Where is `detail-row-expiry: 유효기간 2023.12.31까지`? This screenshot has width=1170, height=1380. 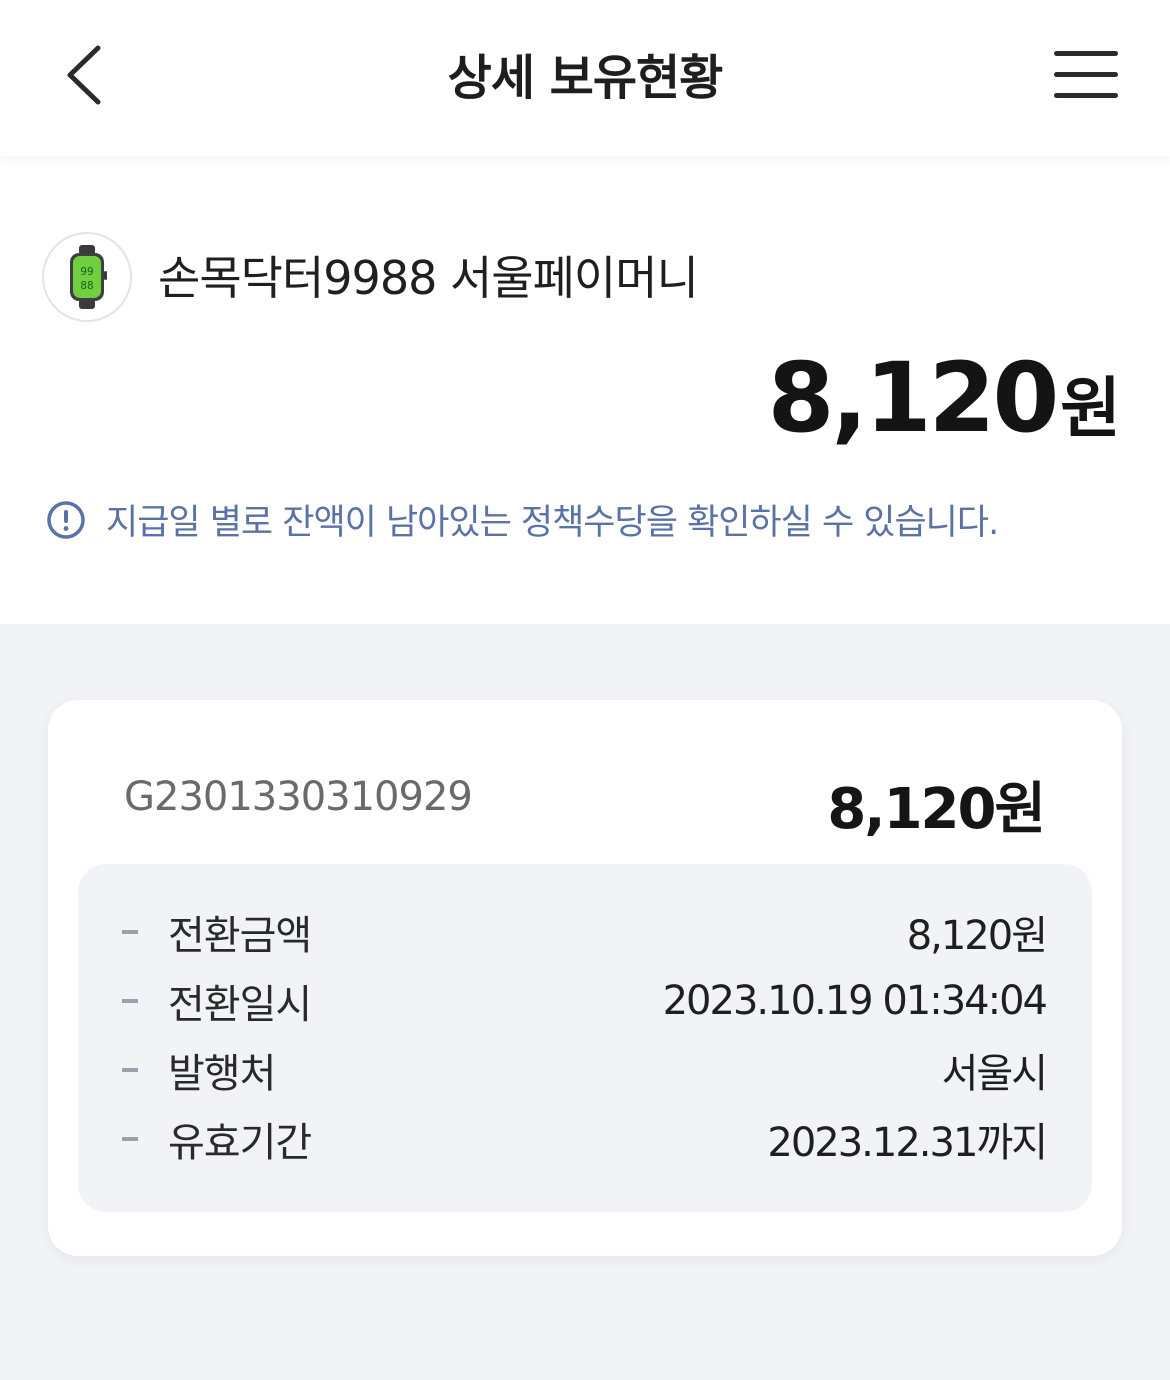 detail-row-expiry: 유효기간 2023.12.31까지 is located at coordinates (585, 1139).